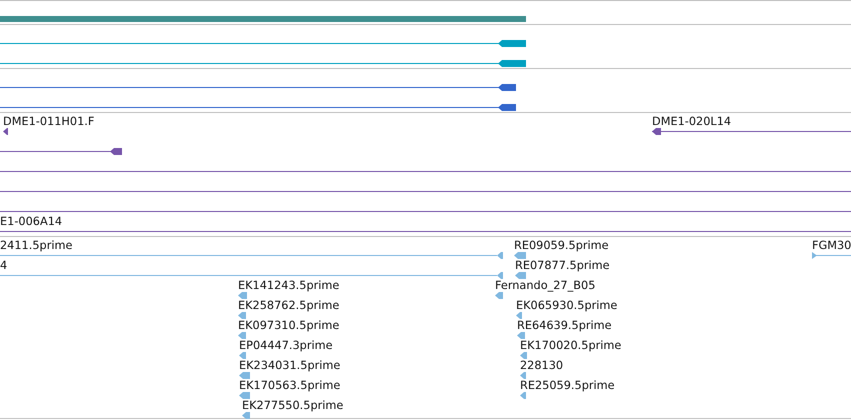 This screenshot has width=851, height=420. What do you see at coordinates (289, 365) in the screenshot?
I see `feature-label: EK234031.5prime` at bounding box center [289, 365].